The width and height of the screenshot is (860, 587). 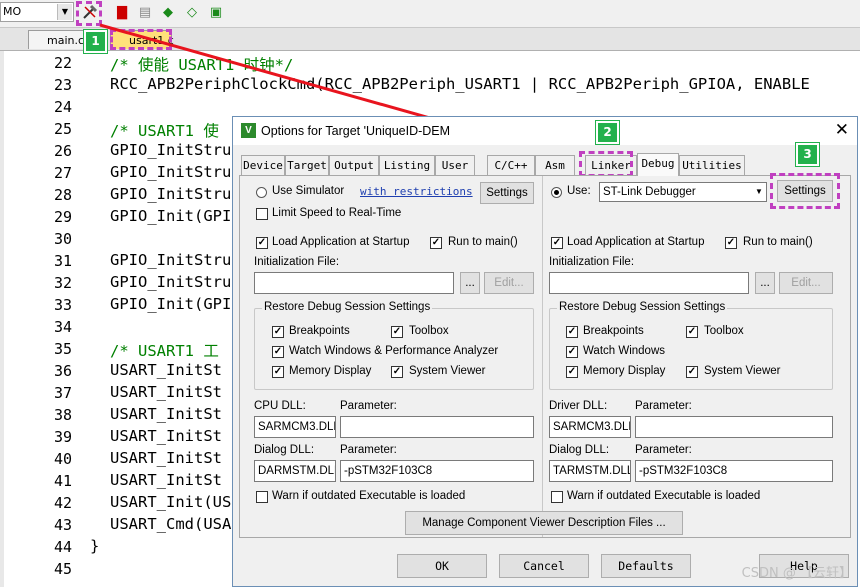 What do you see at coordinates (658, 164) in the screenshot?
I see `tab-debug: Debug` at bounding box center [658, 164].